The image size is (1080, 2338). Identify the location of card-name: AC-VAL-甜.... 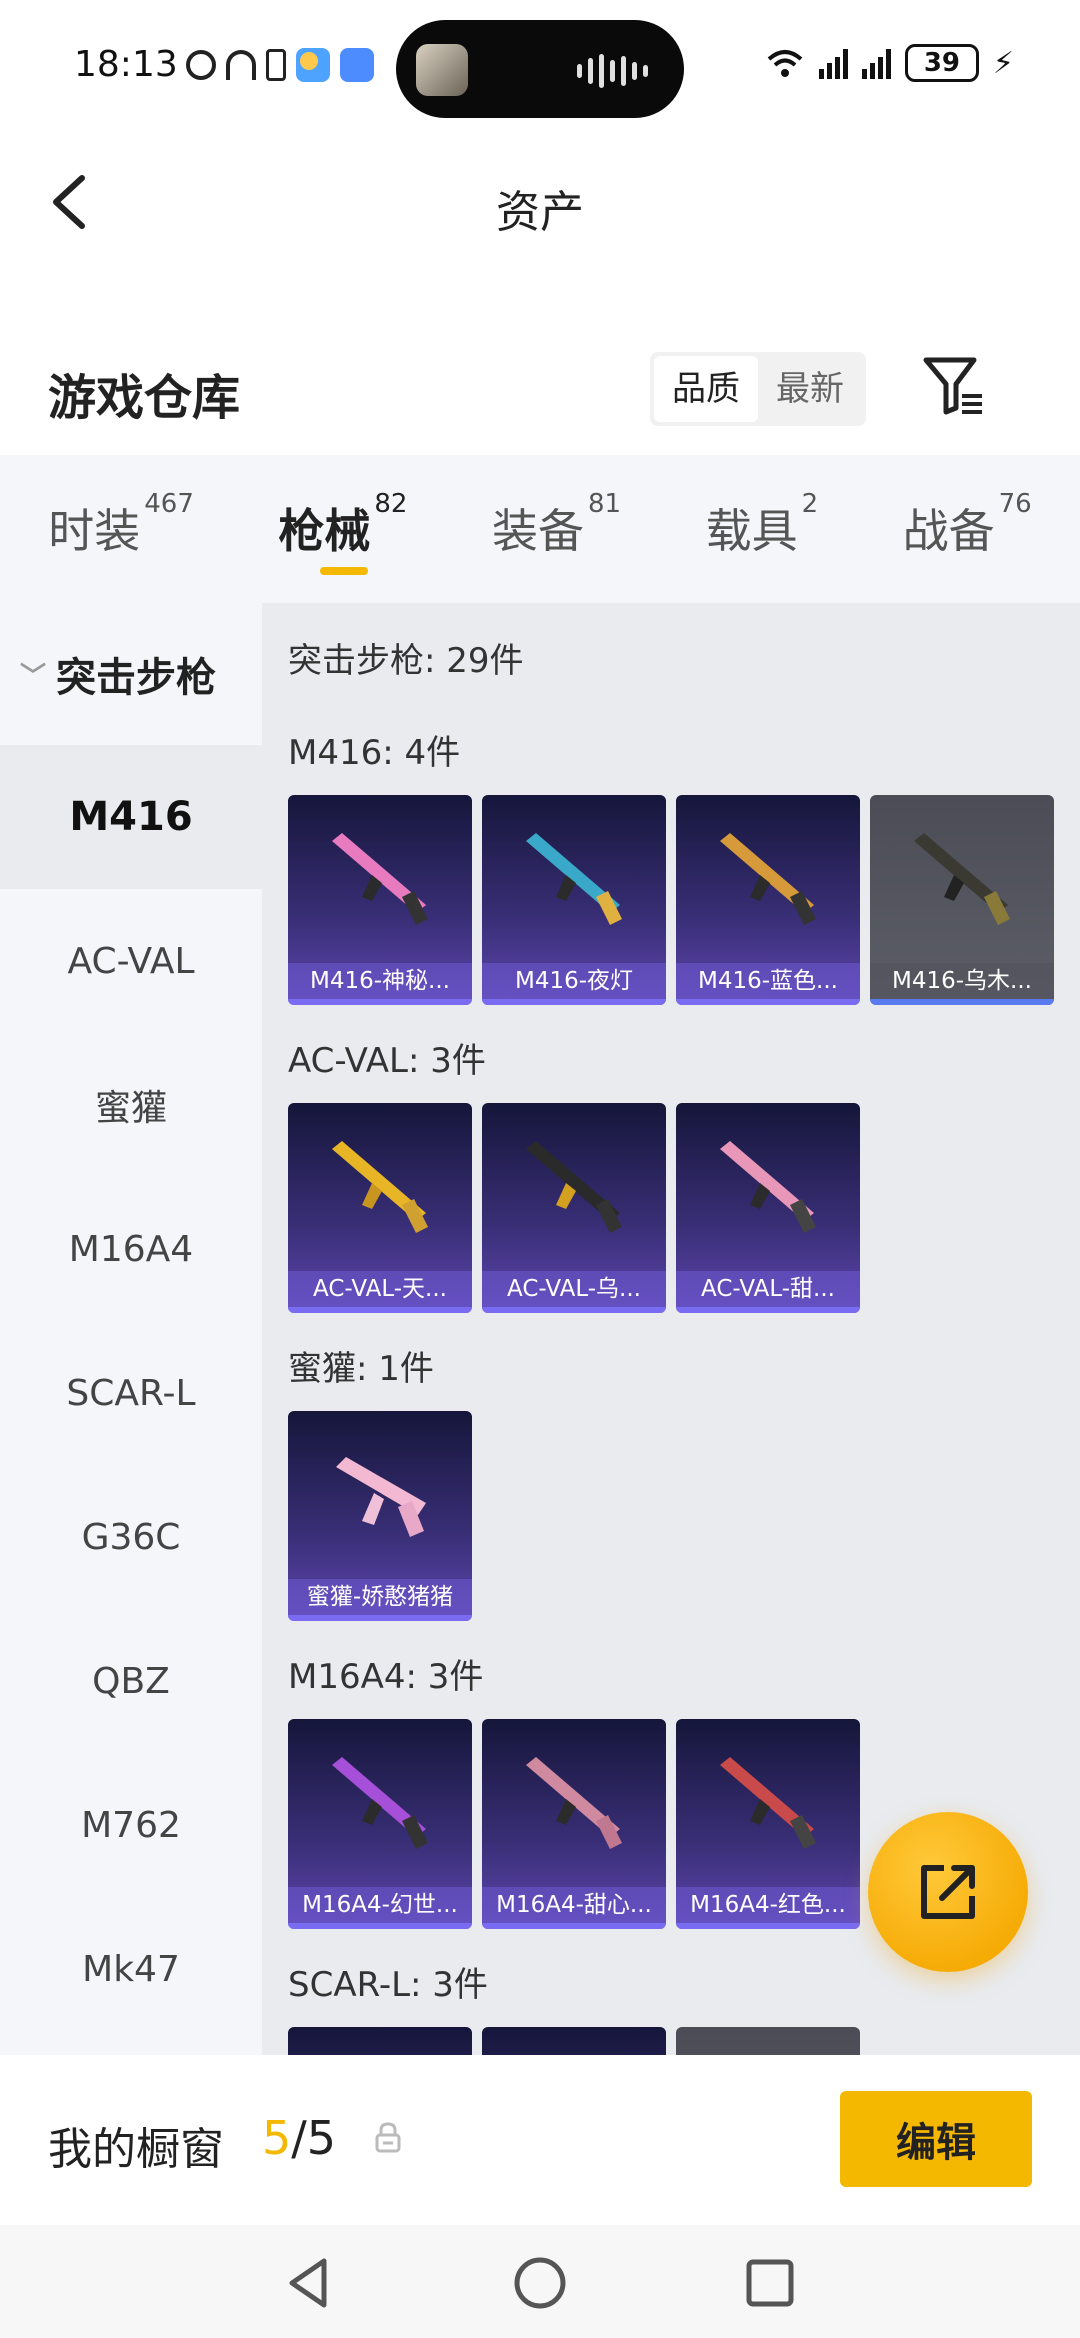
(768, 1289).